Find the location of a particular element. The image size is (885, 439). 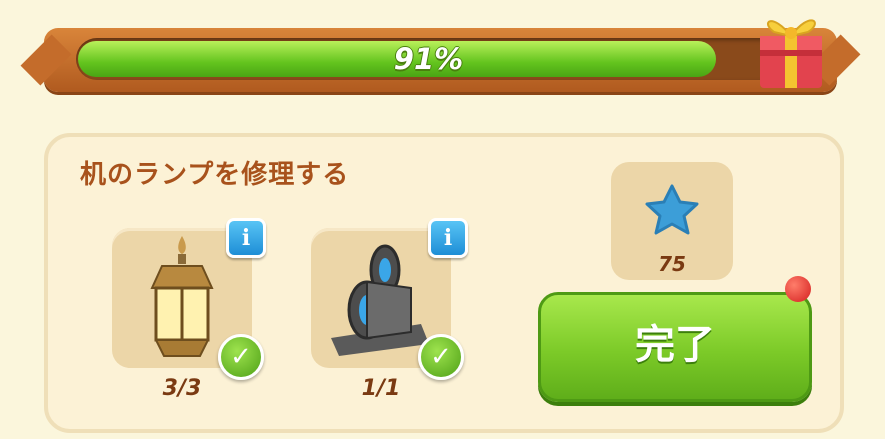

progress-label: 91% is located at coordinates (428, 59).